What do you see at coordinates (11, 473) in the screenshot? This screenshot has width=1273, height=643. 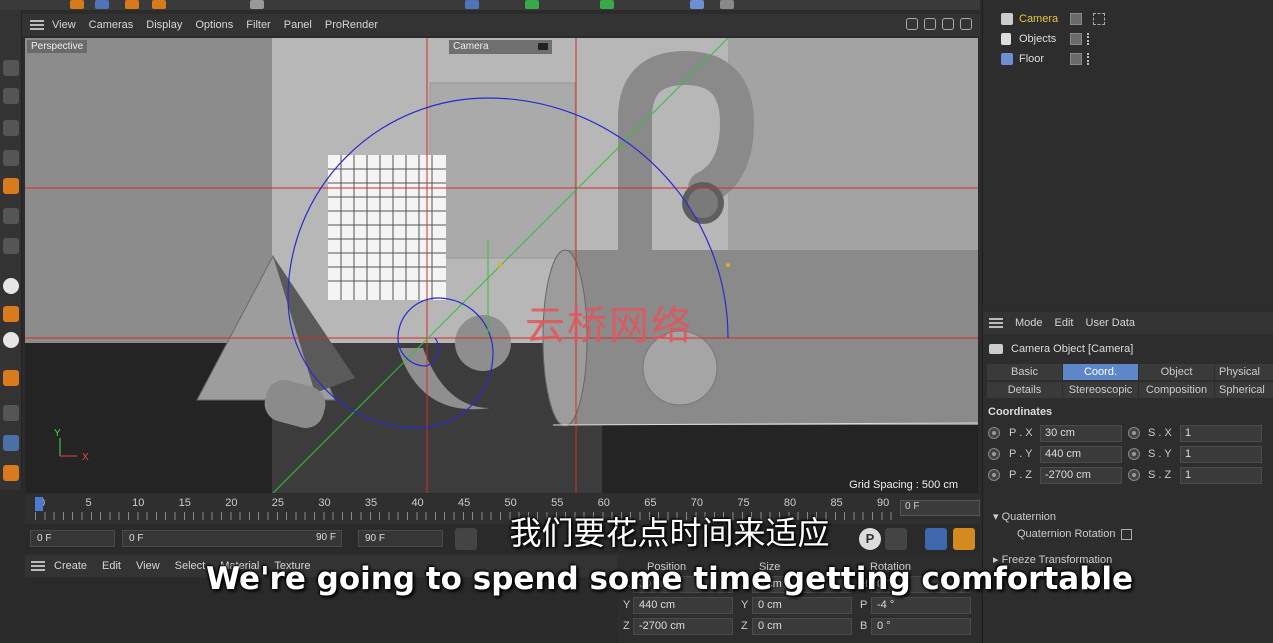 I see `tweak-icon` at bounding box center [11, 473].